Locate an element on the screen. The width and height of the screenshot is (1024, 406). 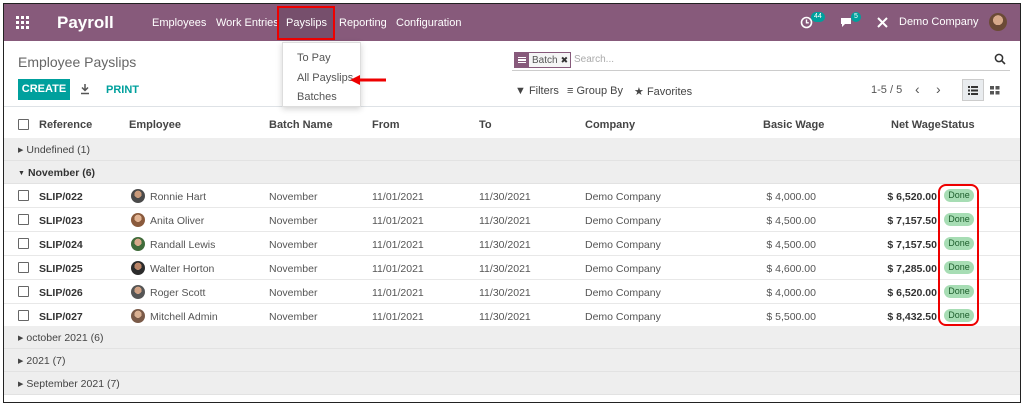
cell-employee: Roger Scott is located at coordinates (177, 293).